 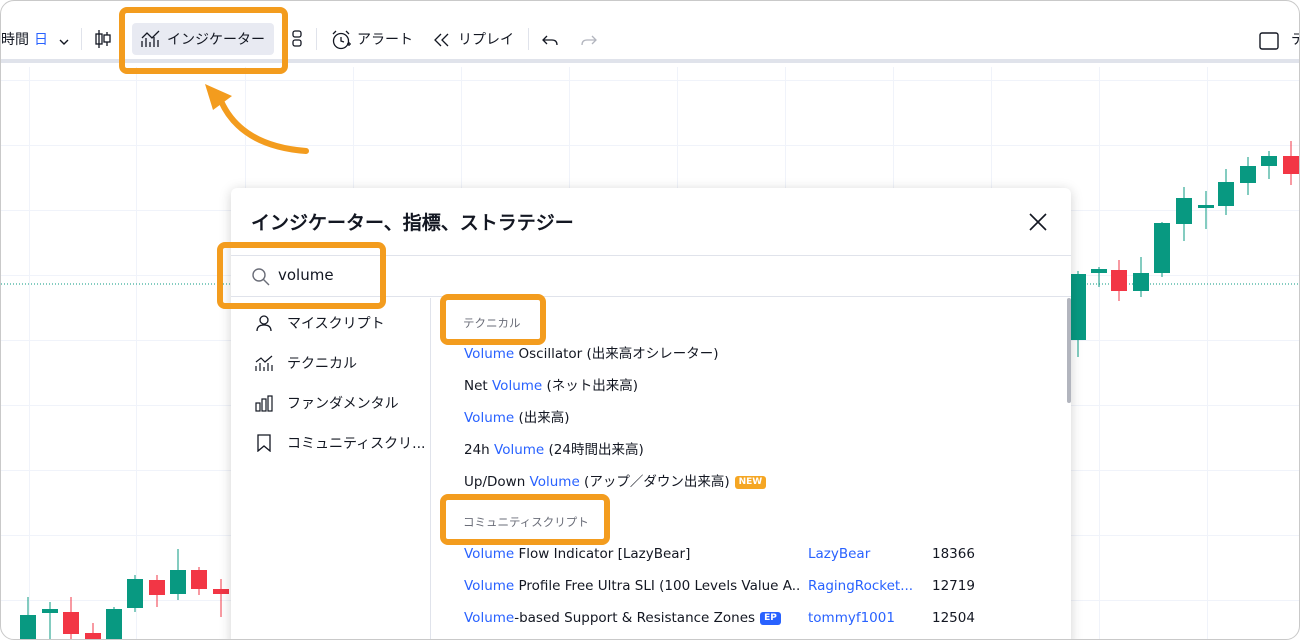 I want to click on dialog-title: インジケーター、指標、ストラテジー, so click(x=412, y=223).